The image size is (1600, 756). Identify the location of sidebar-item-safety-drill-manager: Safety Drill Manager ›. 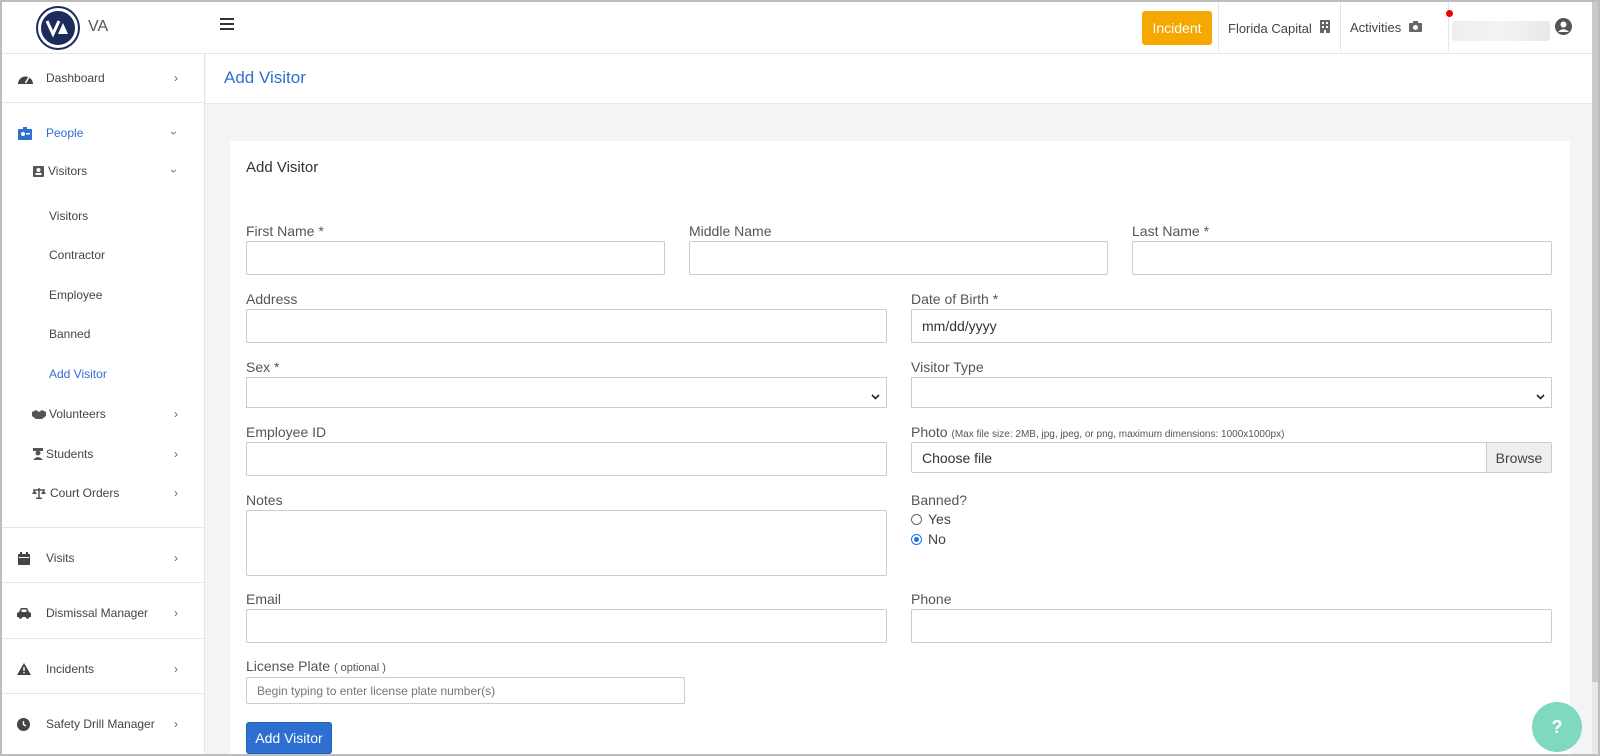
(103, 724).